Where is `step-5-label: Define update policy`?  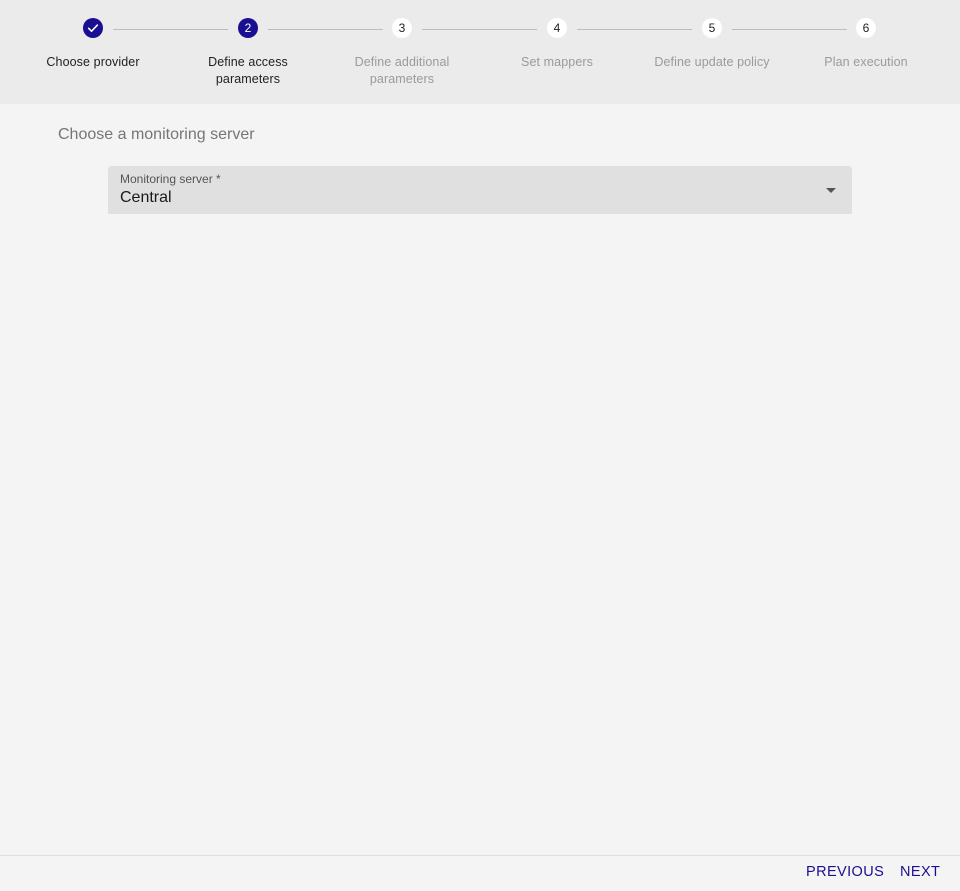 step-5-label: Define update policy is located at coordinates (712, 62).